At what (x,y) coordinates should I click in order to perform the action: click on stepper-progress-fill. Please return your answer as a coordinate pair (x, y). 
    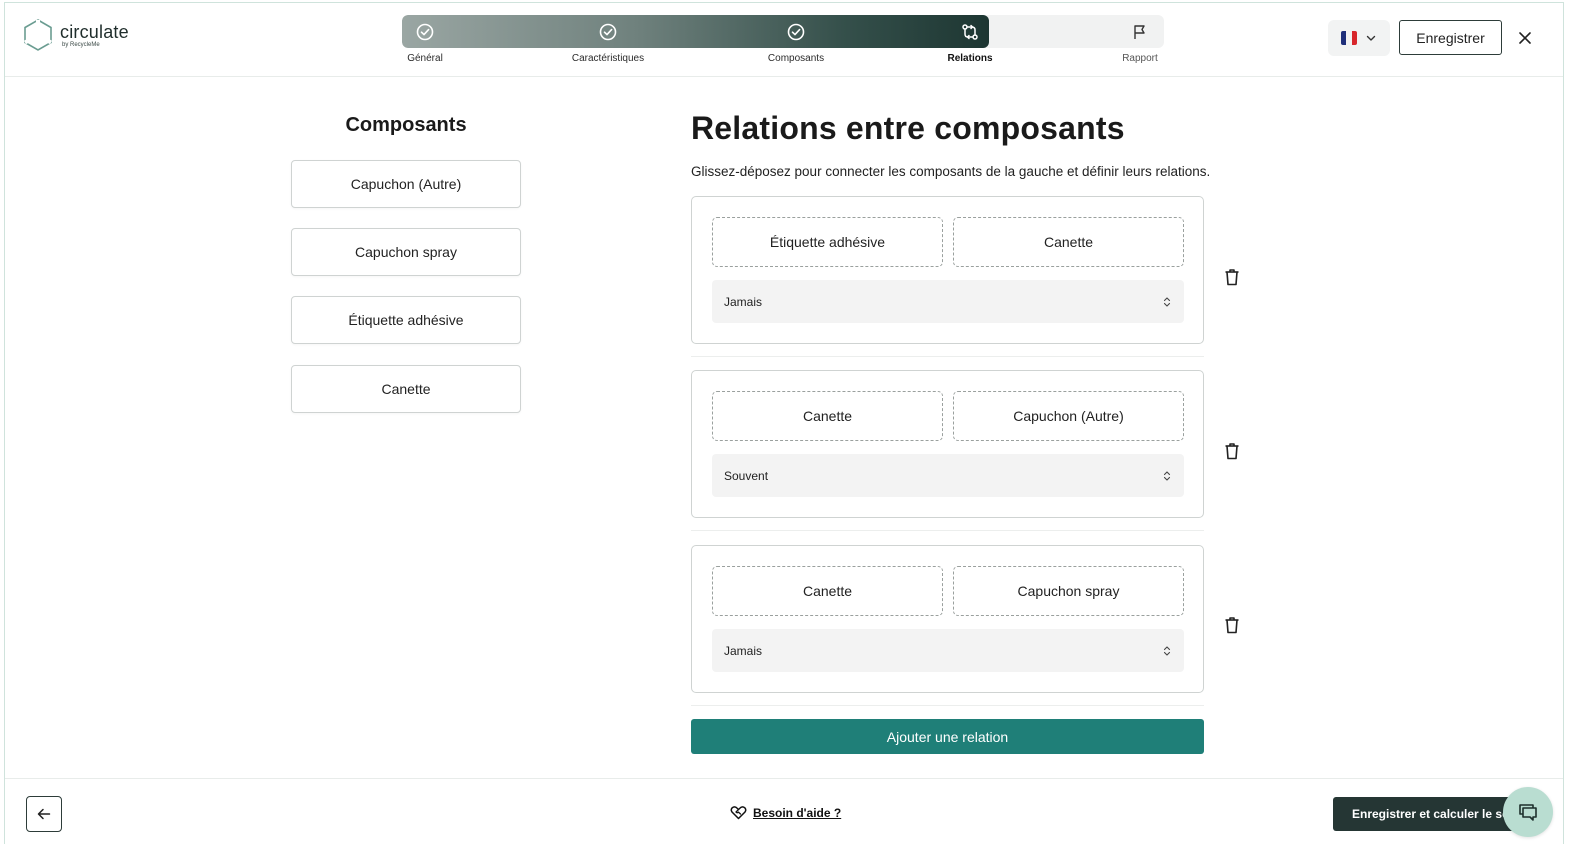
    Looking at the image, I should click on (695, 31).